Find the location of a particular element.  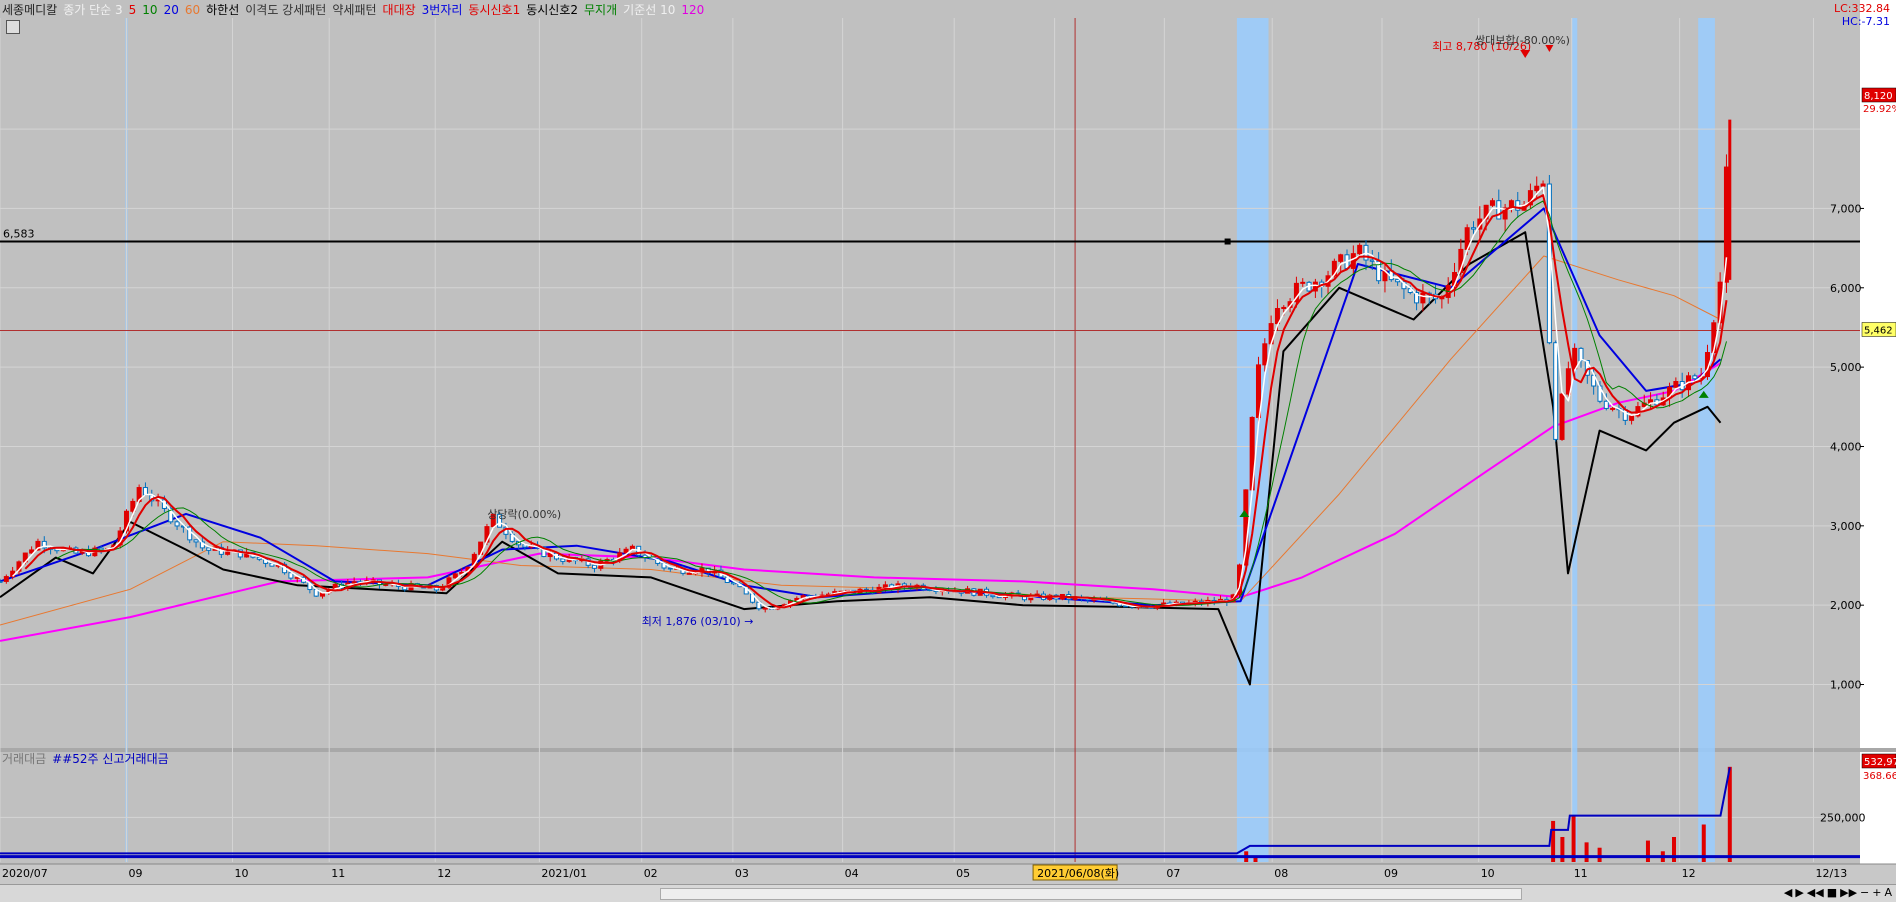

x-axis-band is located at coordinates (948, 874).